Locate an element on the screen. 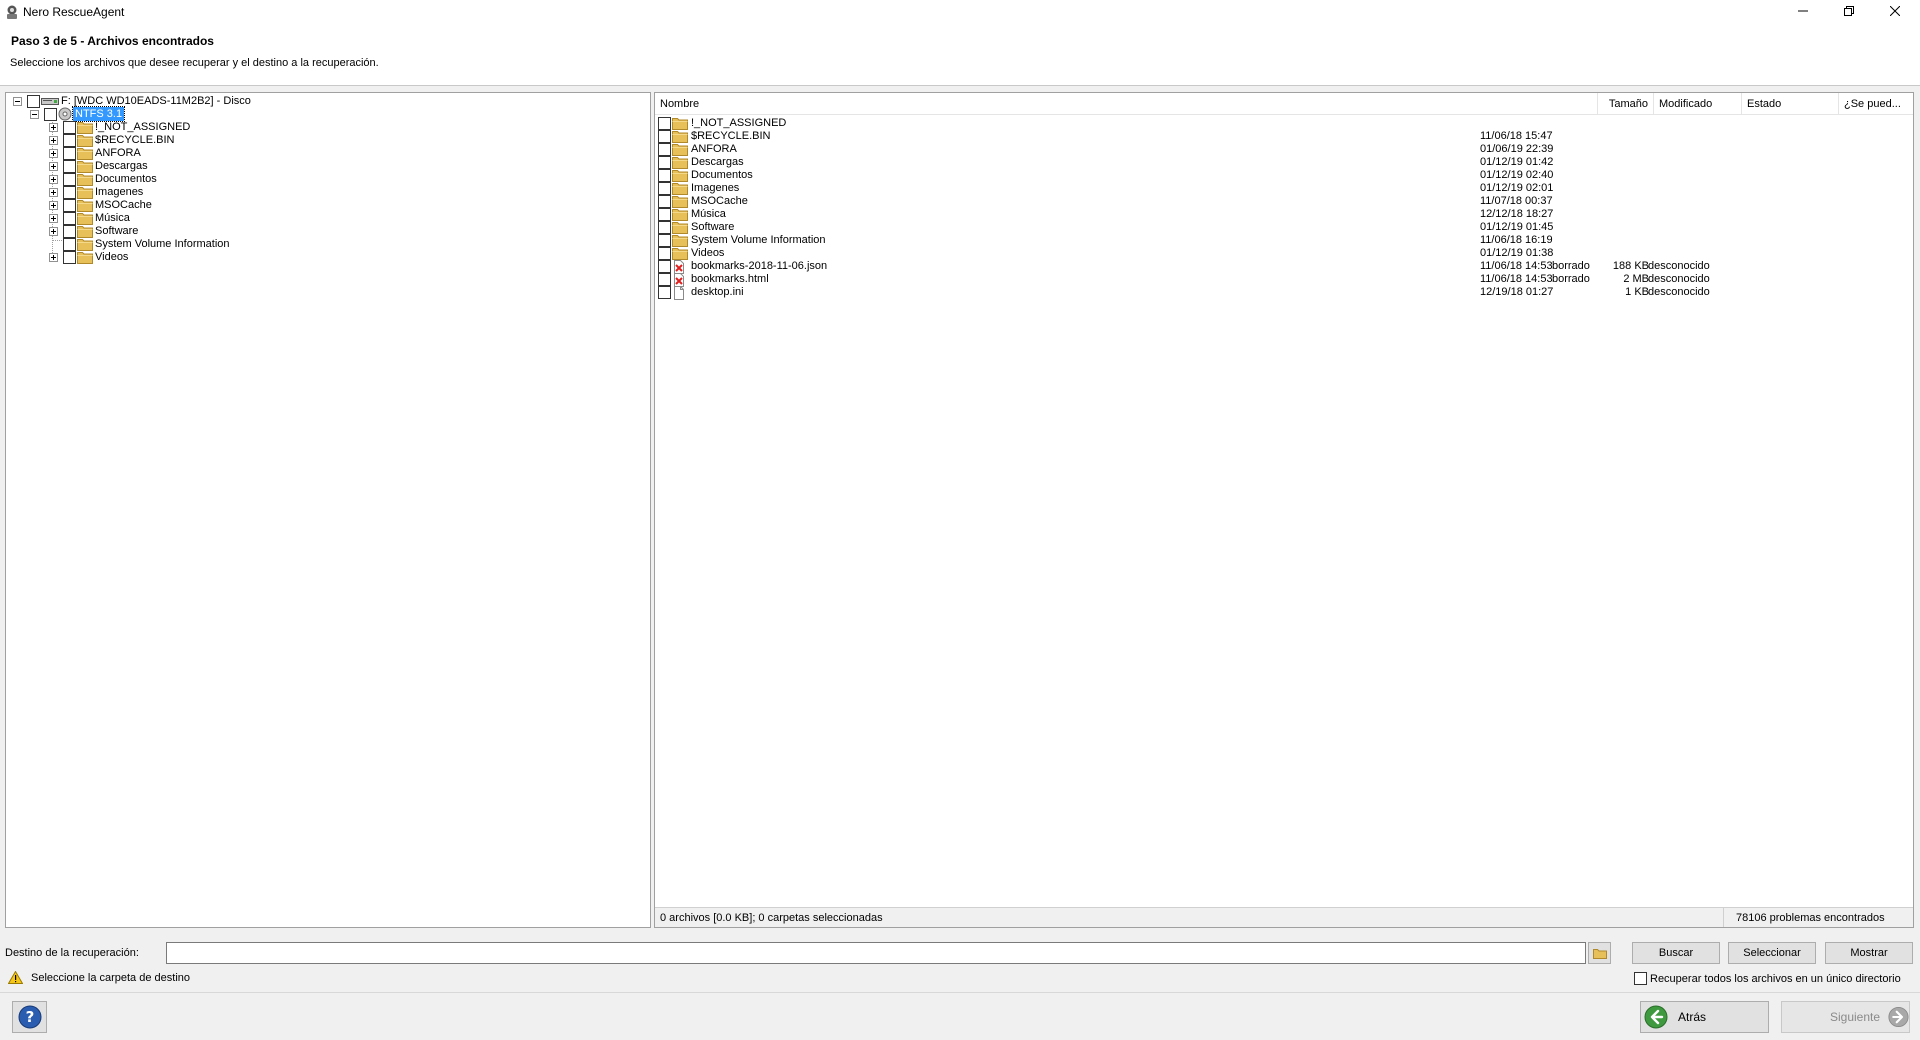  back-button: Atrás is located at coordinates (1704, 1017).